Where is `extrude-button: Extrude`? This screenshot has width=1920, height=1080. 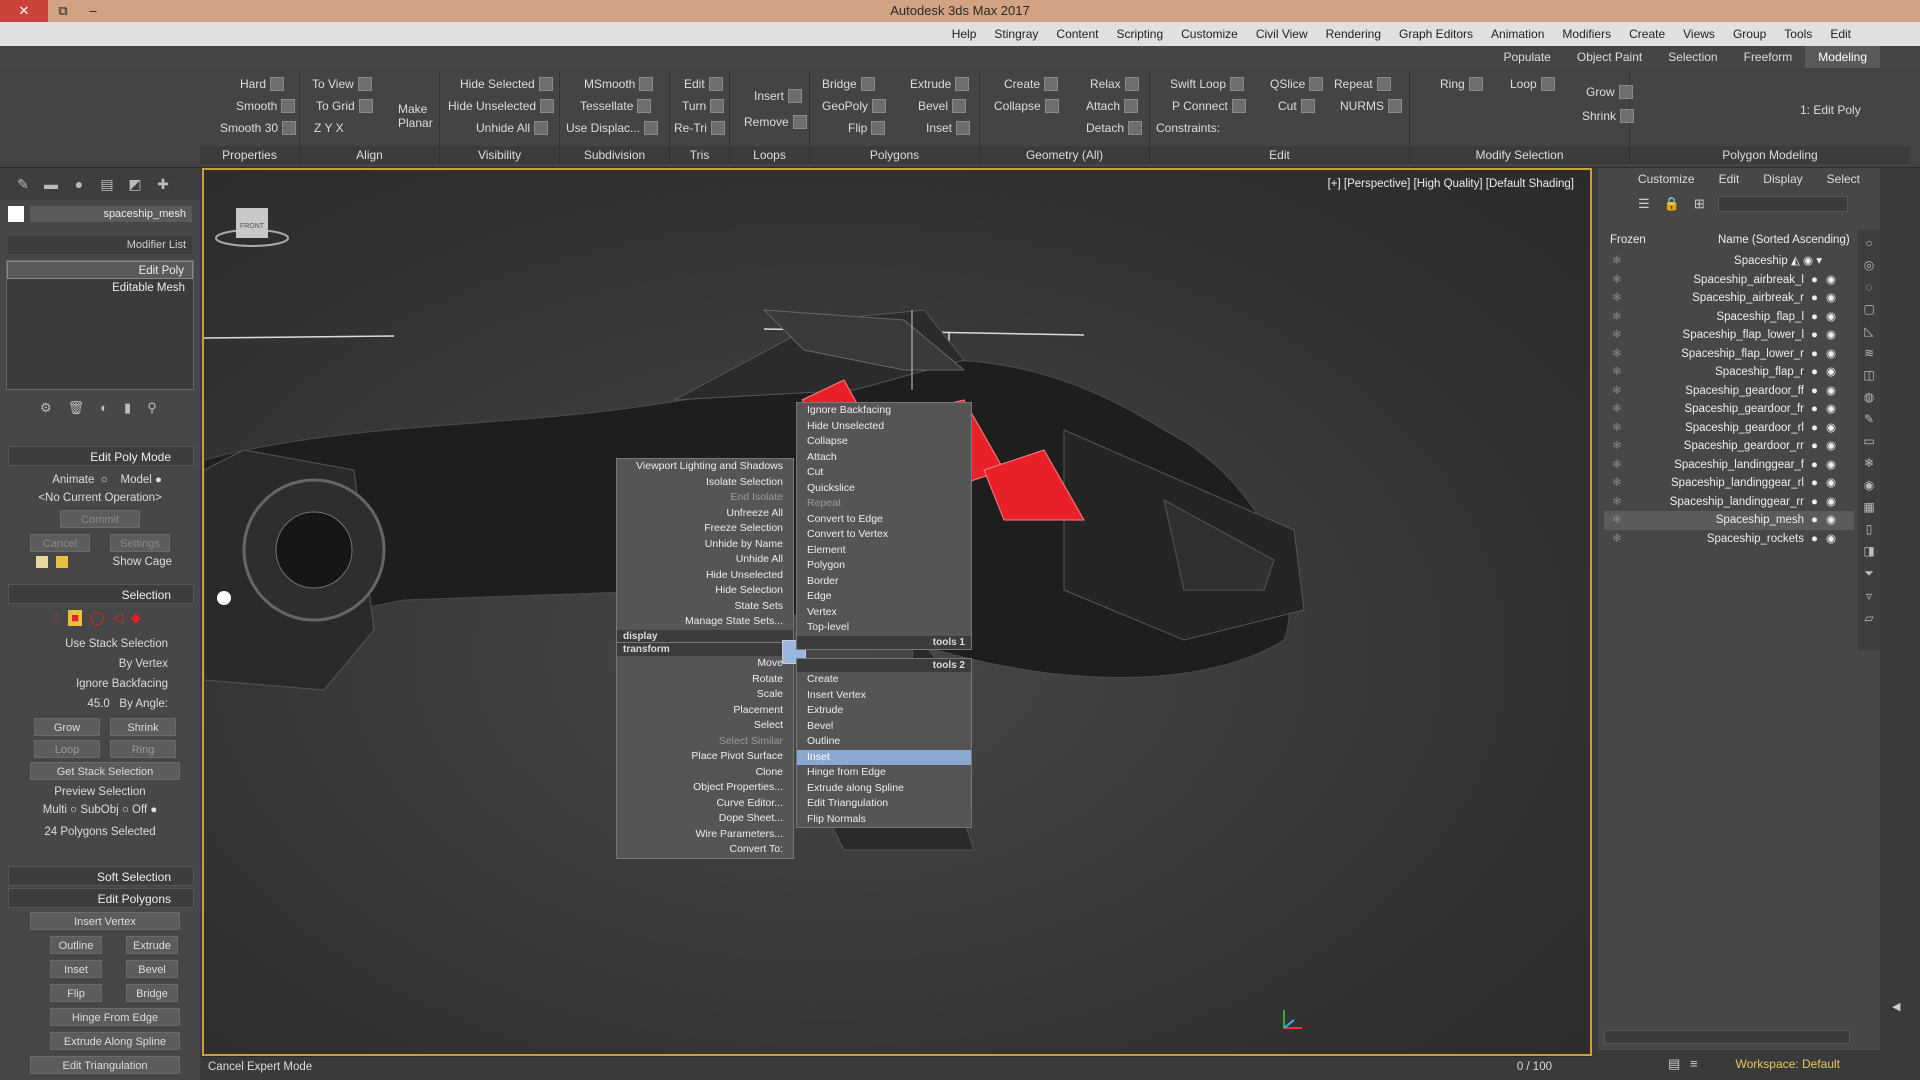 extrude-button: Extrude is located at coordinates (152, 945).